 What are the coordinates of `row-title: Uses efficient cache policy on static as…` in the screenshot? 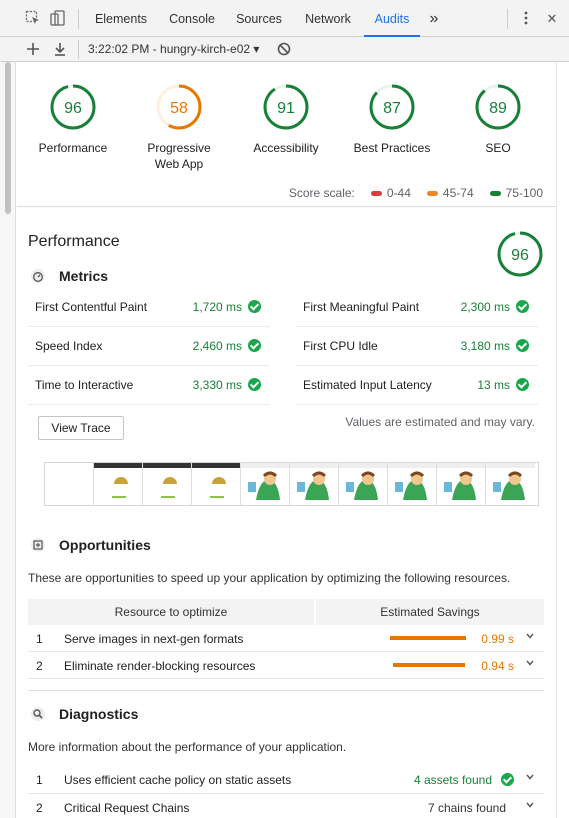 It's located at (178, 780).